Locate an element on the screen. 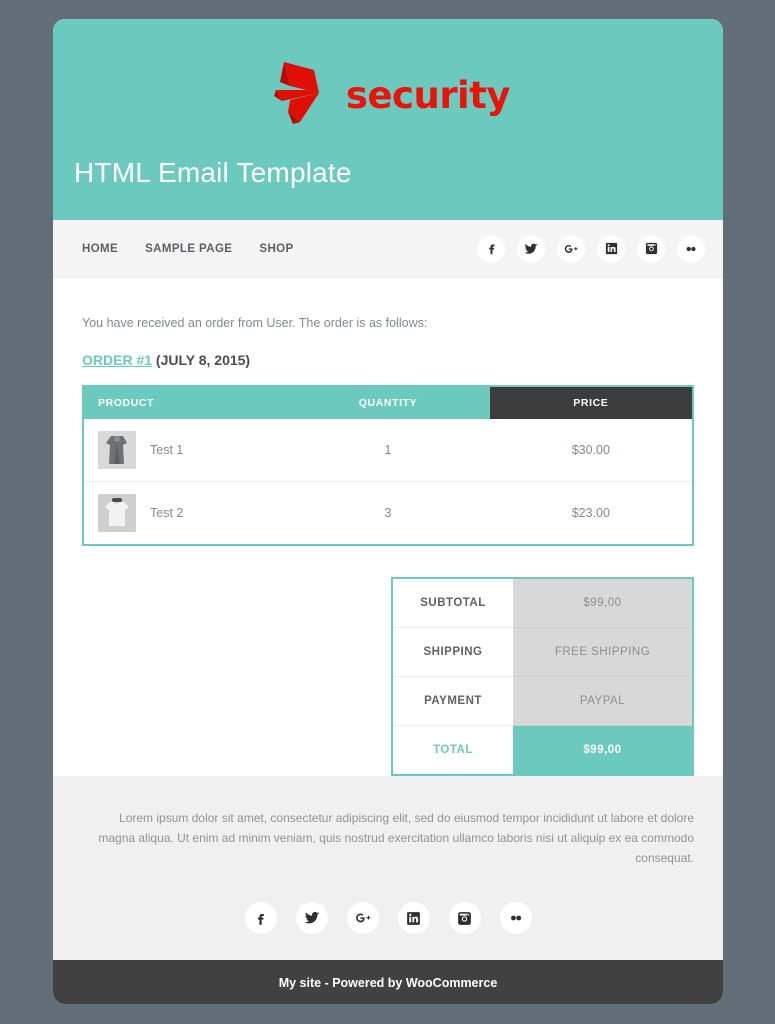  bottom-bar-text: My site - Powered by WooCommerce is located at coordinates (388, 982).